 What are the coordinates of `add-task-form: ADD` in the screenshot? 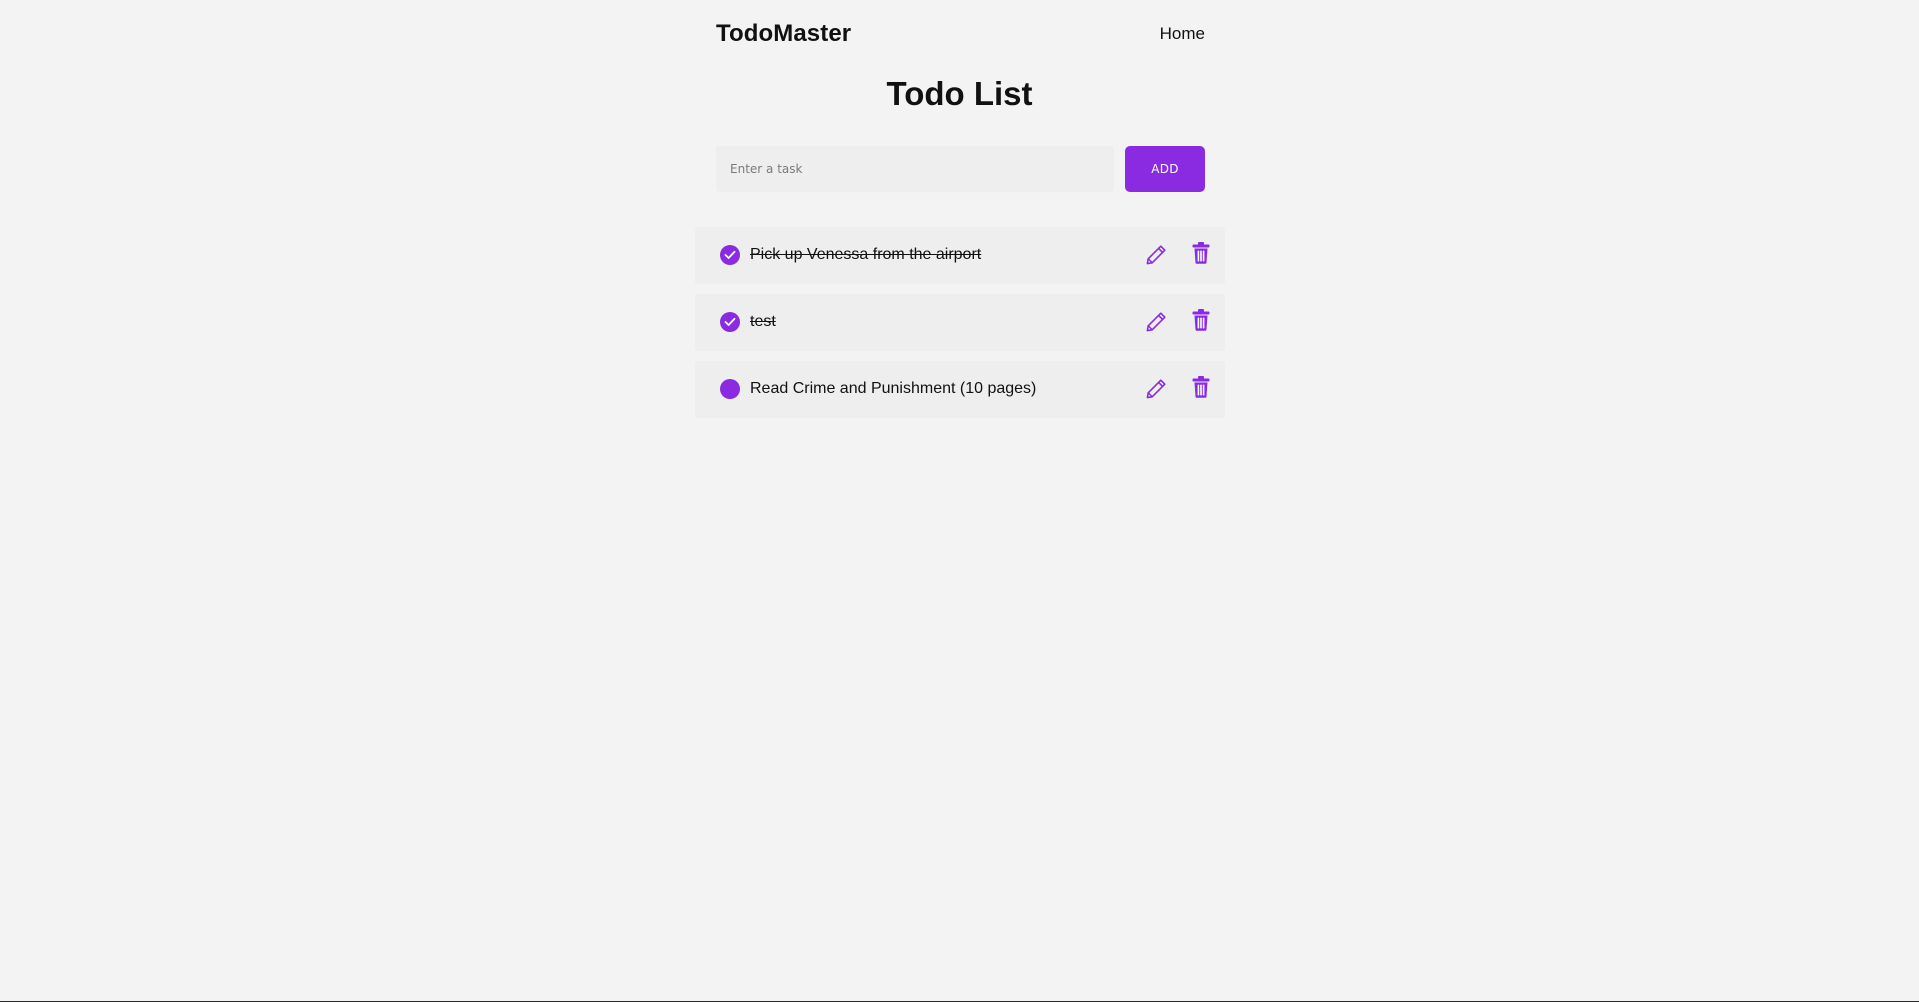 It's located at (960, 169).